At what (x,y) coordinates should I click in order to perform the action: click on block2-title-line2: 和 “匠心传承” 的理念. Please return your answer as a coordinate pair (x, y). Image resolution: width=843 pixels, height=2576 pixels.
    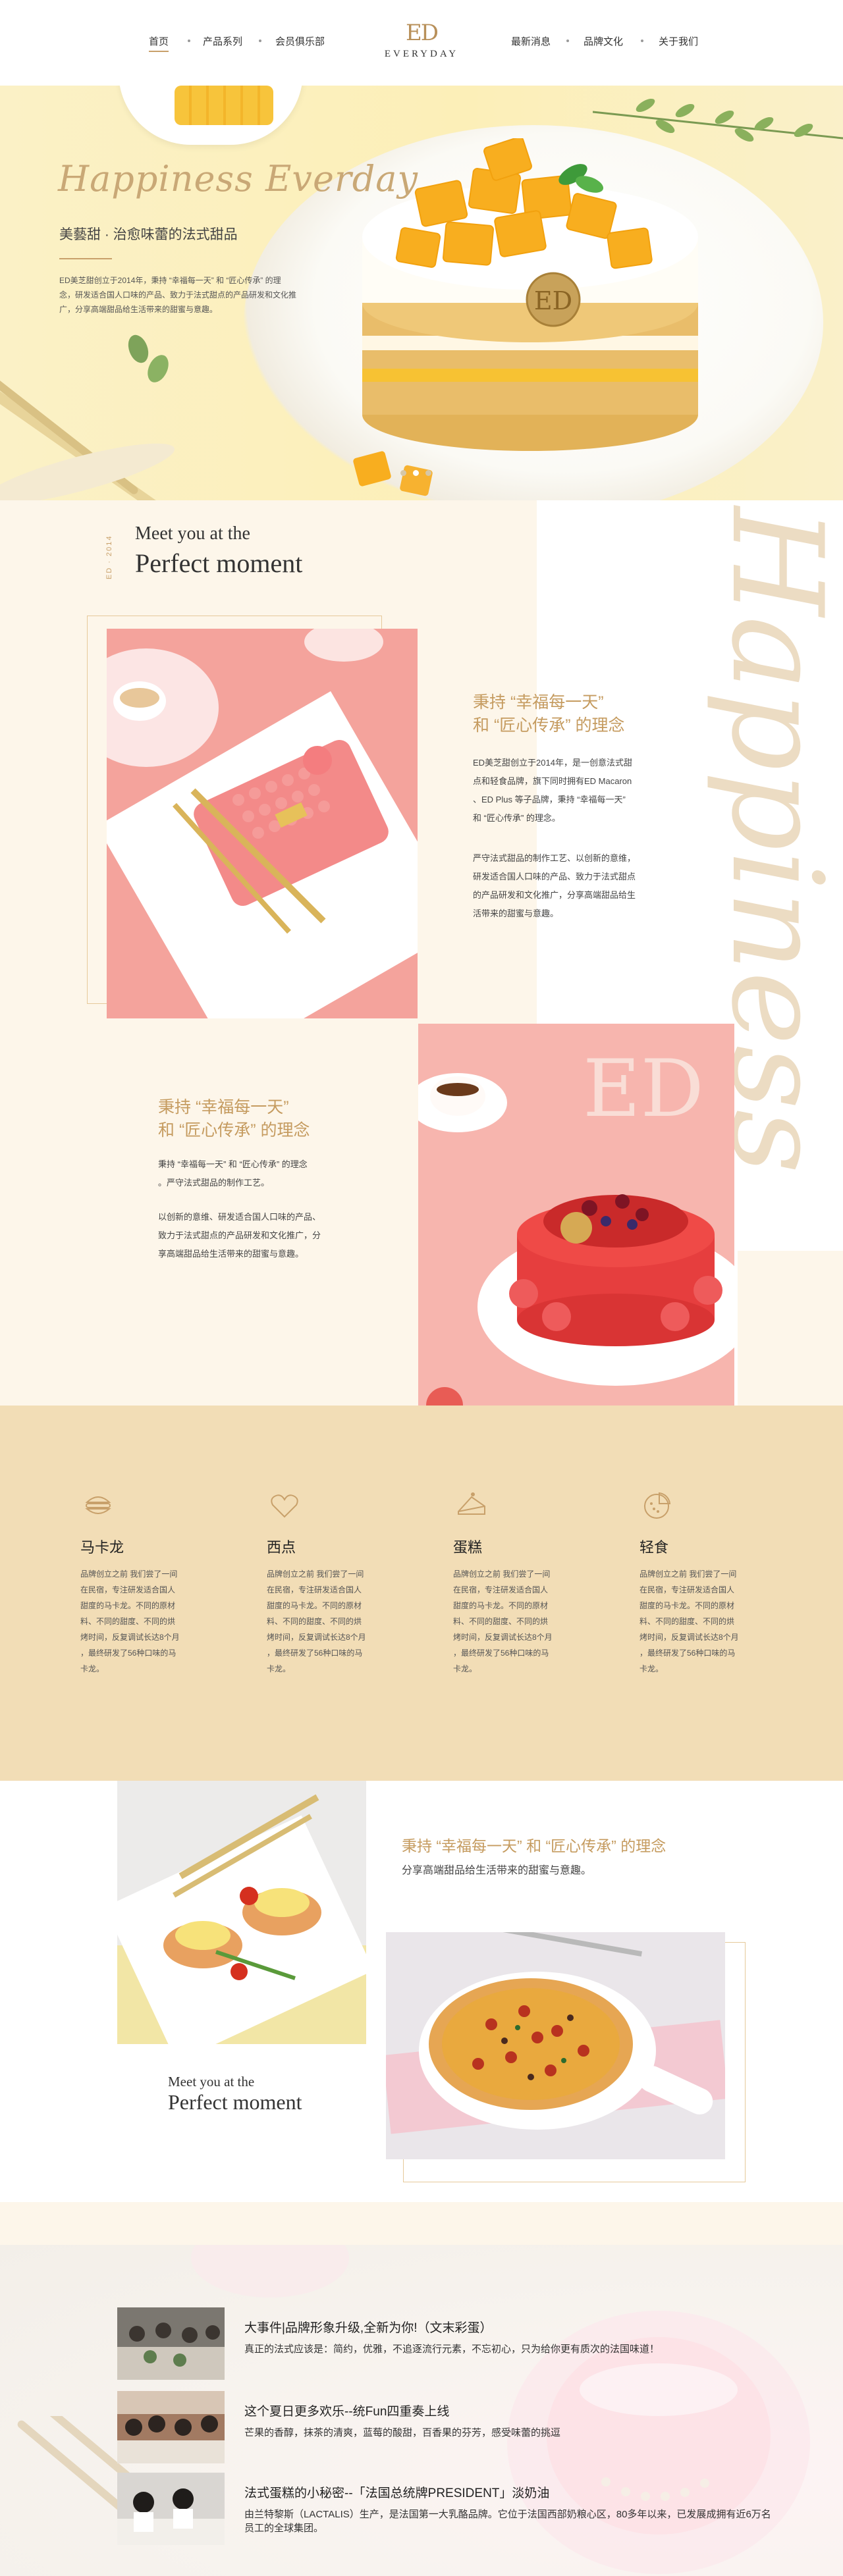
    Looking at the image, I should click on (234, 1130).